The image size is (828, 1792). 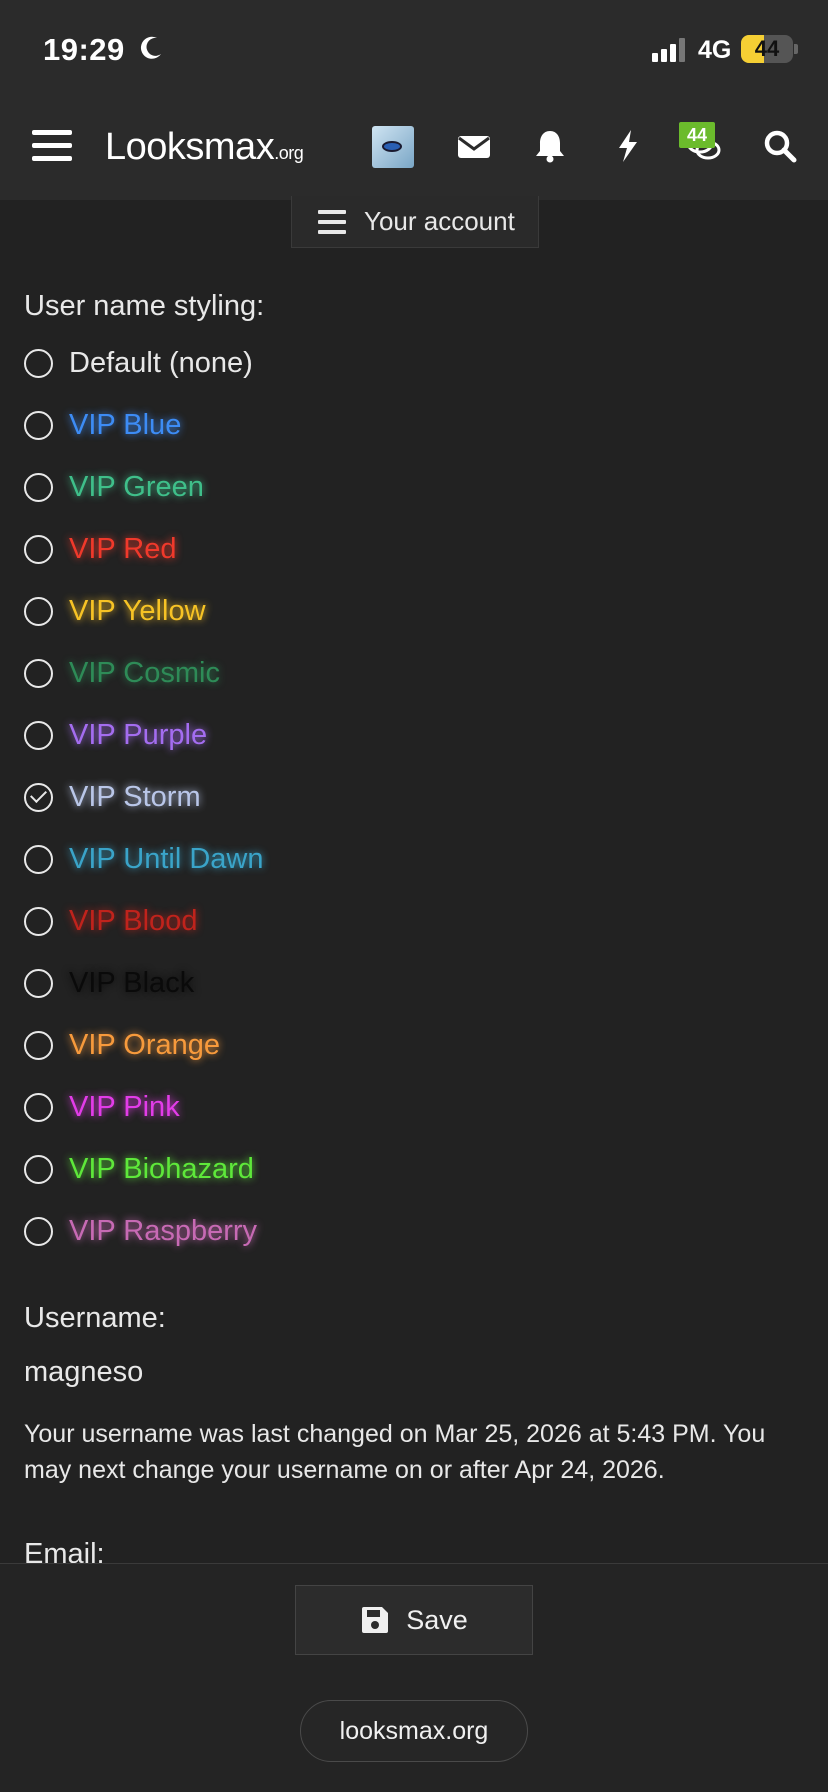 I want to click on save-button: Save, so click(x=414, y=1620).